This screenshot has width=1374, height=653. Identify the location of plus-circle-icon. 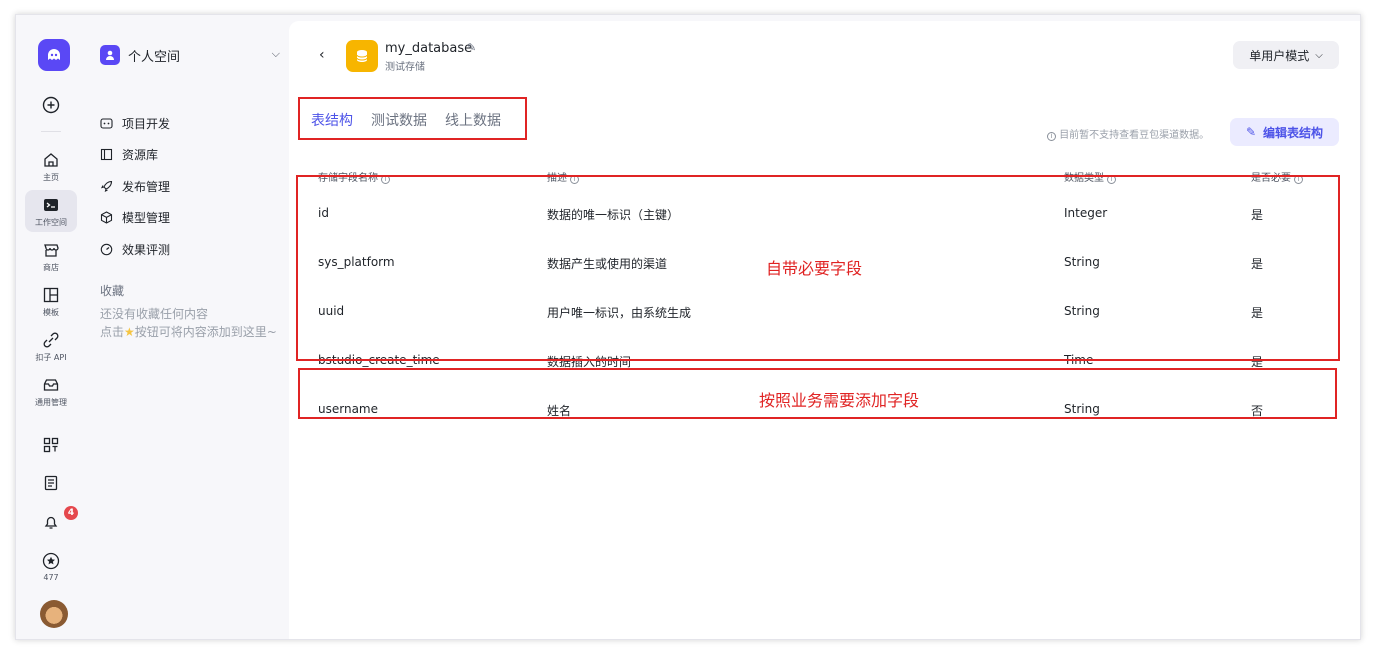
(51, 105).